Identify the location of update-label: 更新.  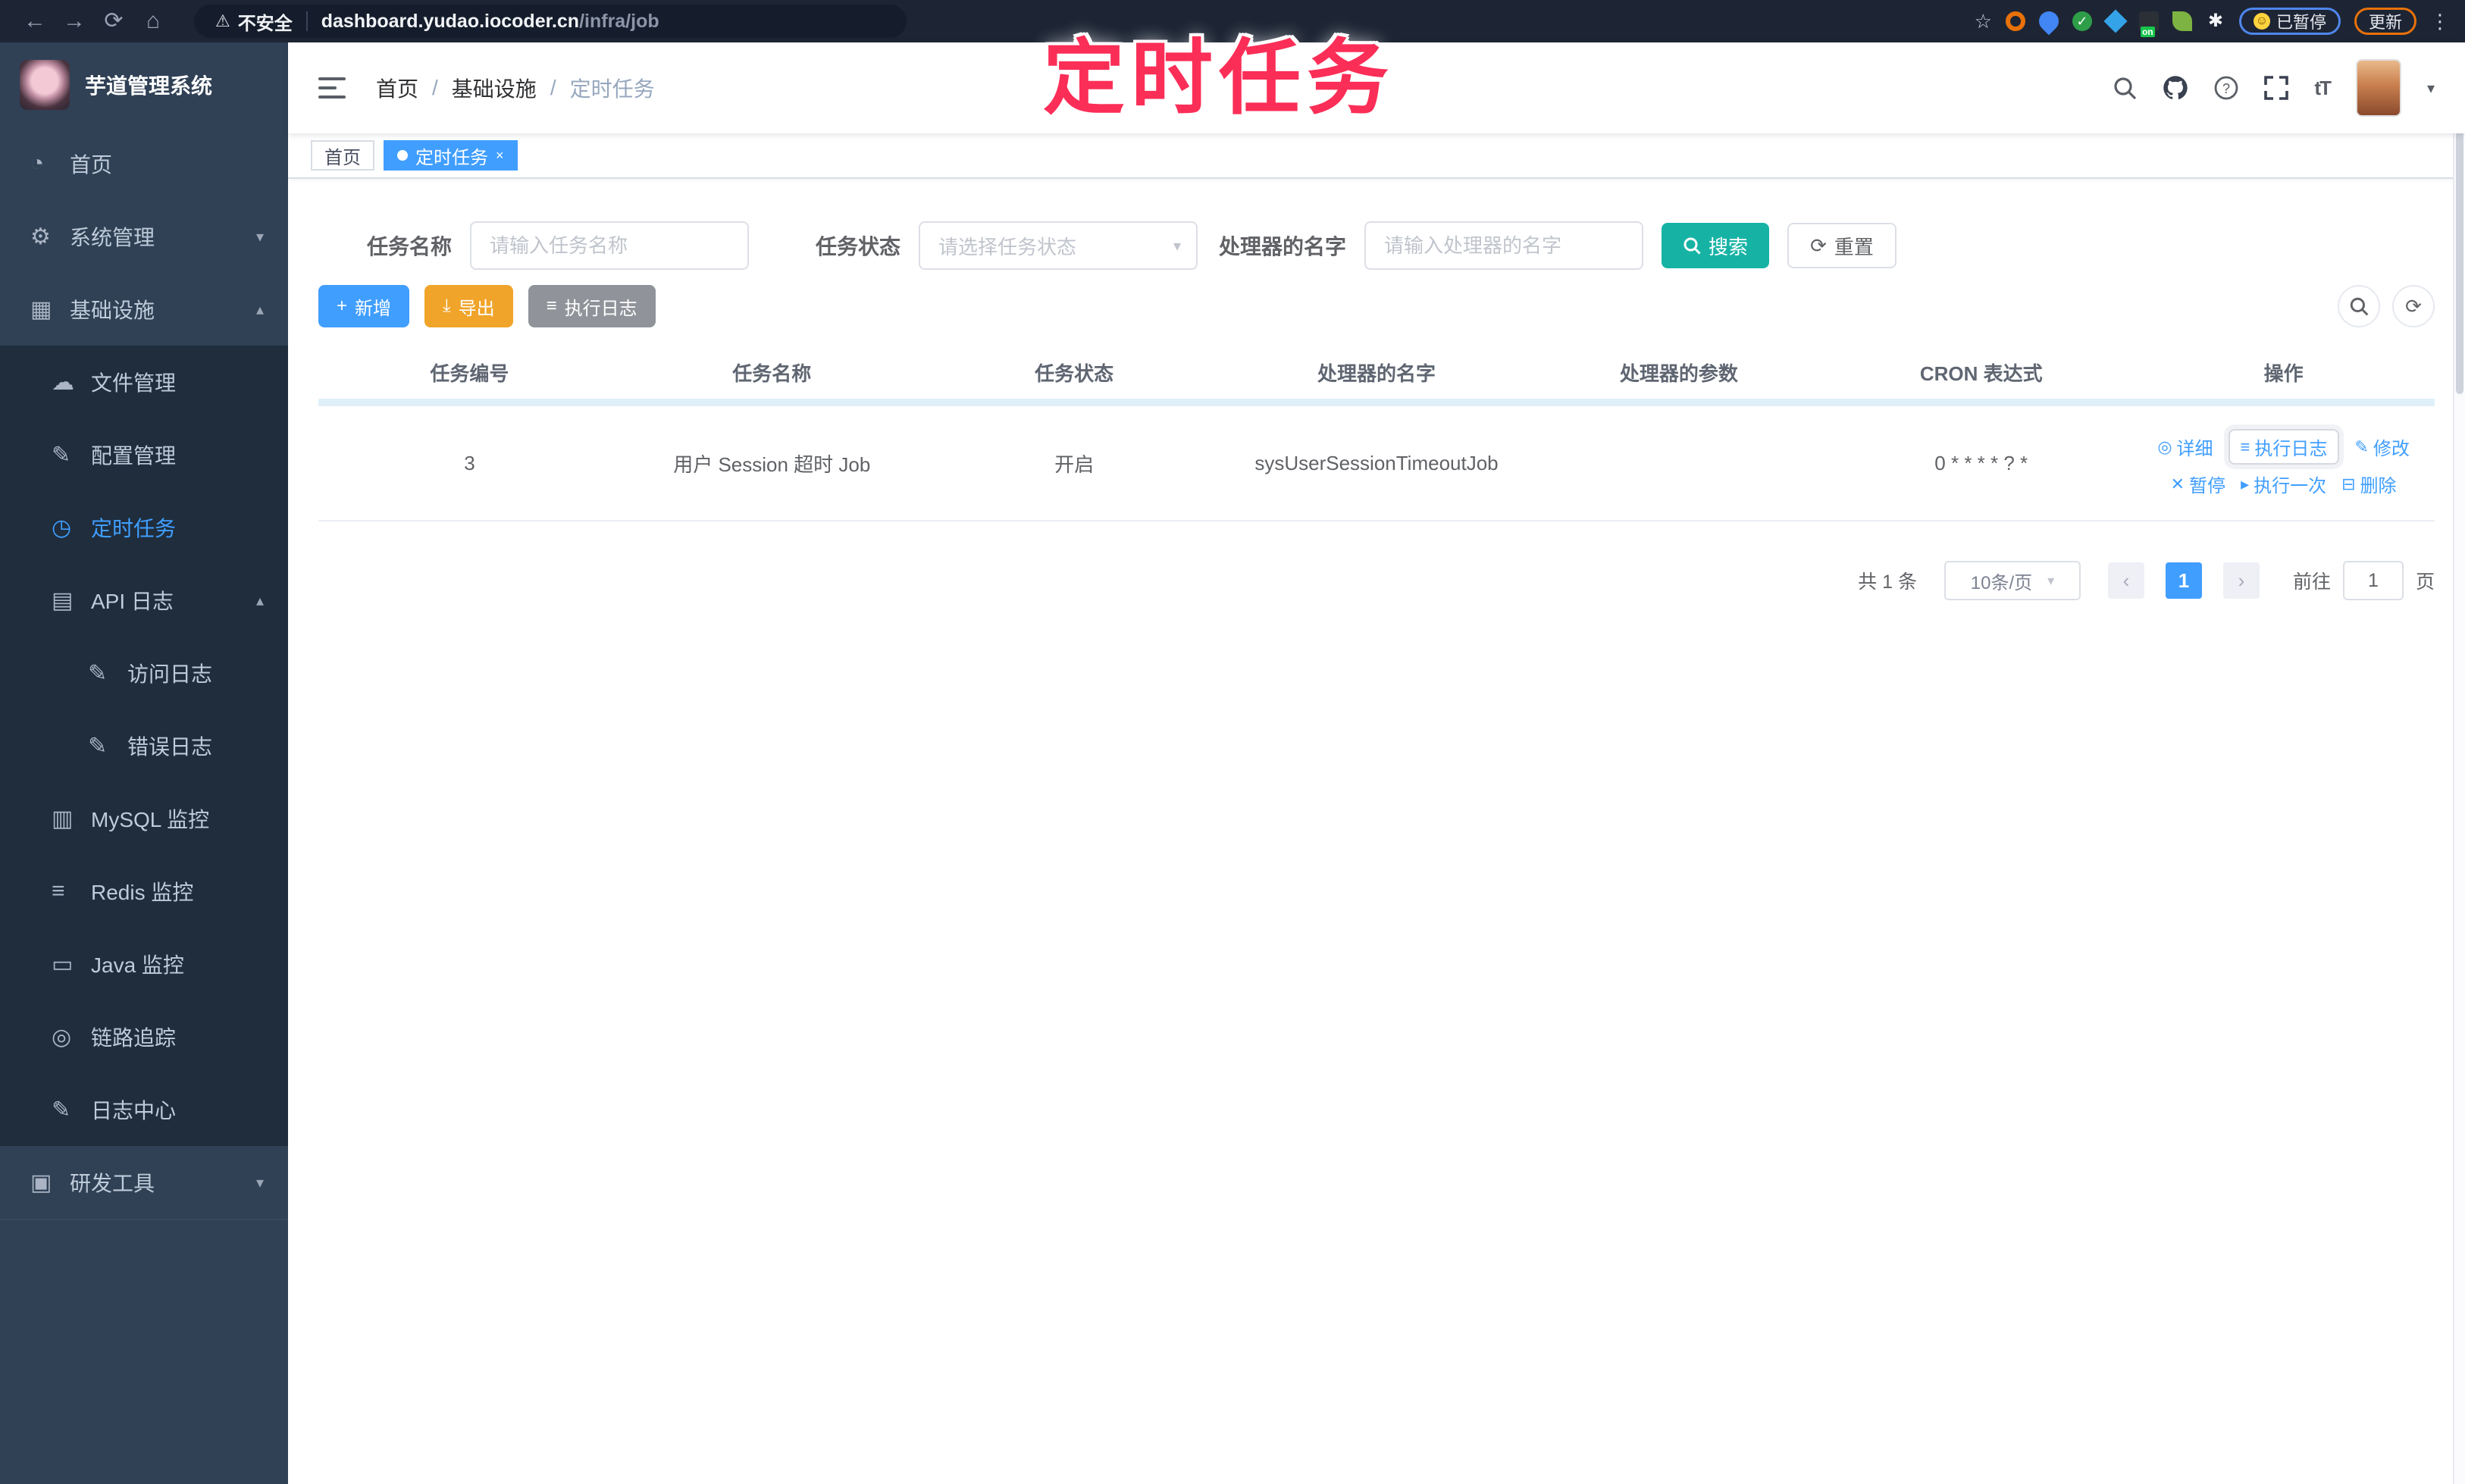
(2385, 22).